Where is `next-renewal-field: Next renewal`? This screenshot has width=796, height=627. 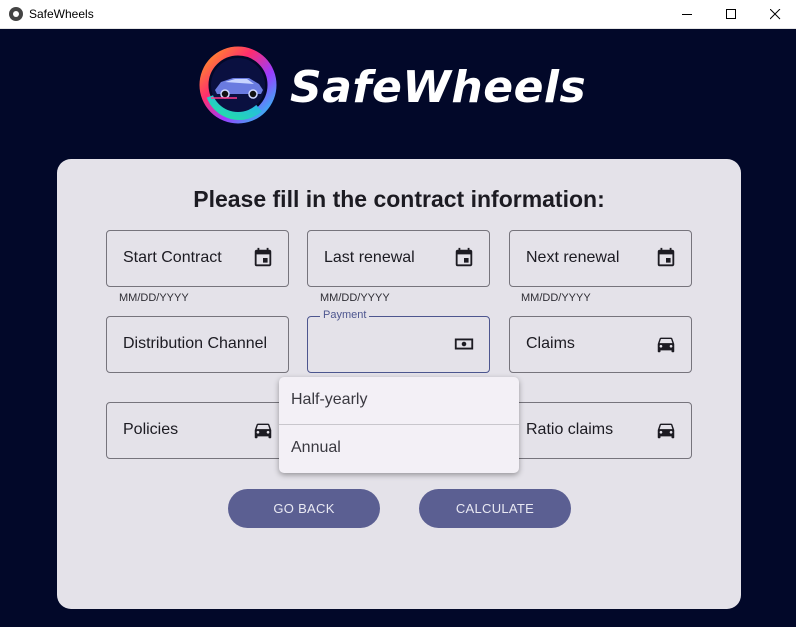
next-renewal-field: Next renewal is located at coordinates (600, 258).